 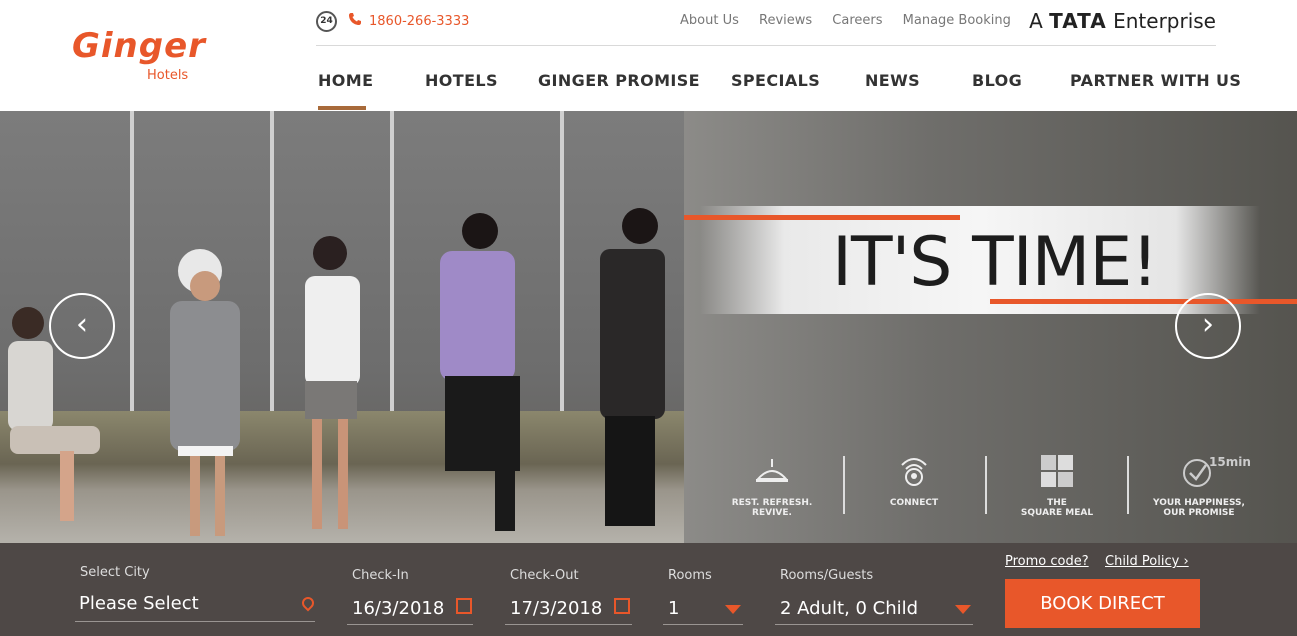 What do you see at coordinates (1057, 471) in the screenshot?
I see `meal-icon` at bounding box center [1057, 471].